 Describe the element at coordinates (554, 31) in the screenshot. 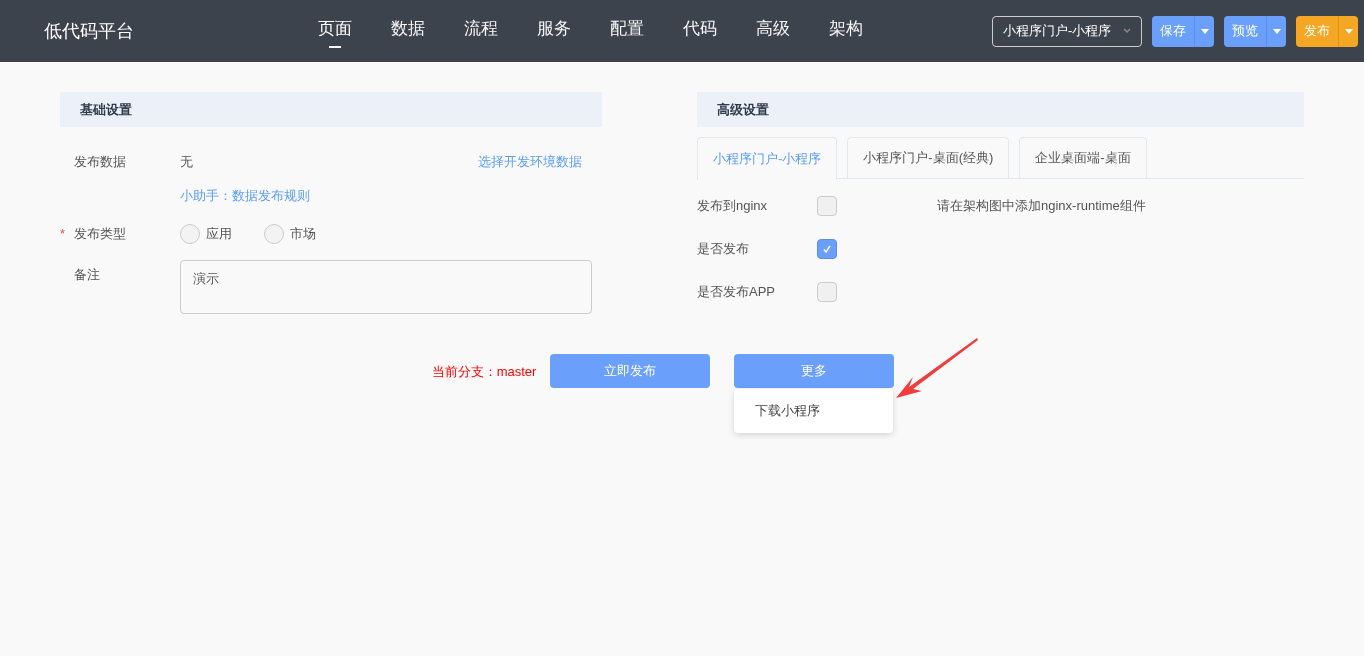

I see `nav-tab: 服务` at that location.